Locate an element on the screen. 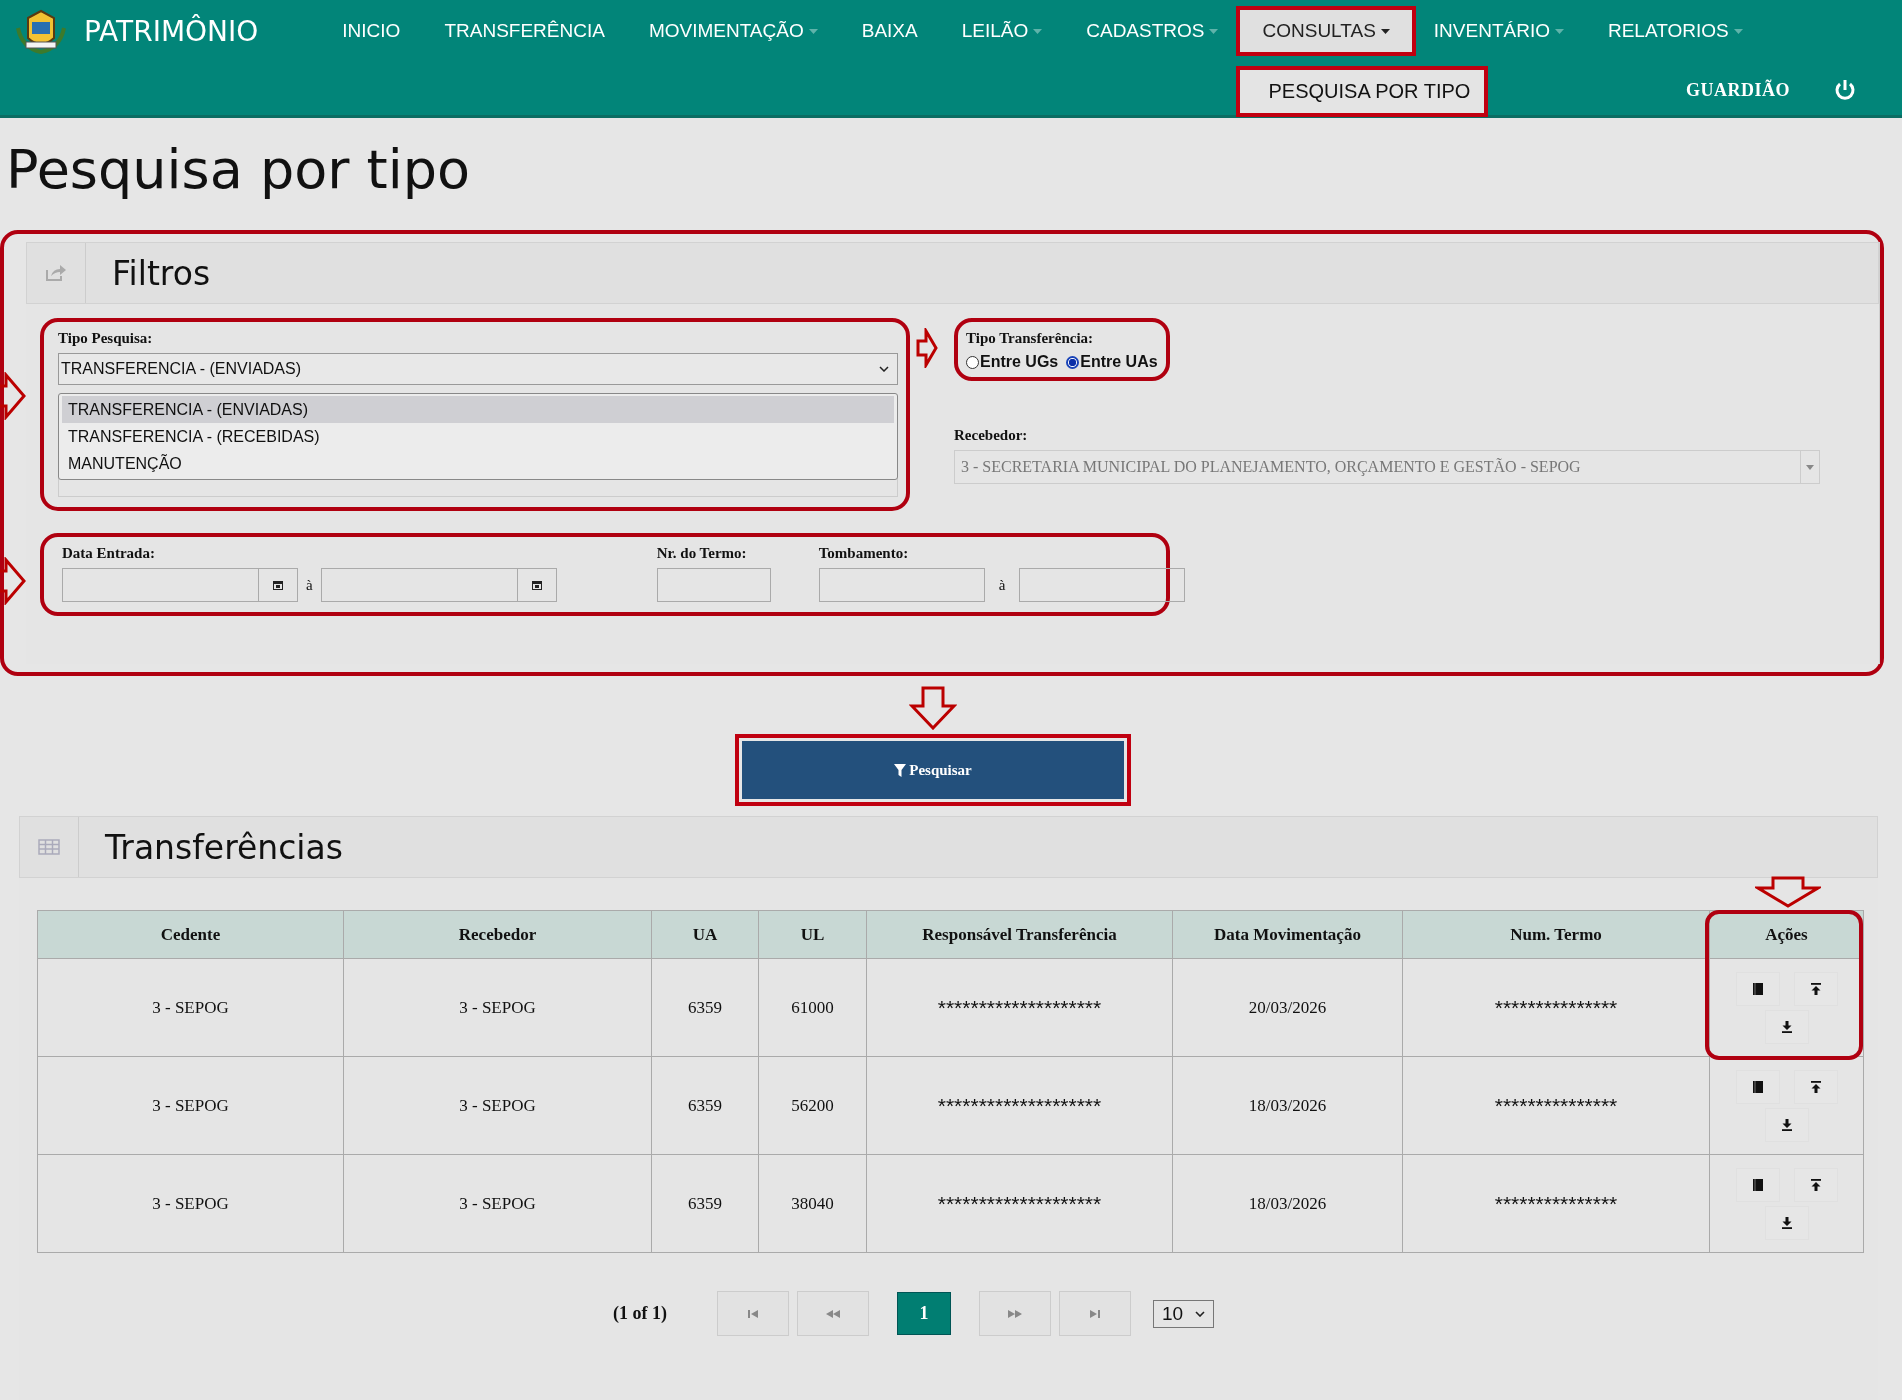  table-cell: 38040 is located at coordinates (812, 1203).